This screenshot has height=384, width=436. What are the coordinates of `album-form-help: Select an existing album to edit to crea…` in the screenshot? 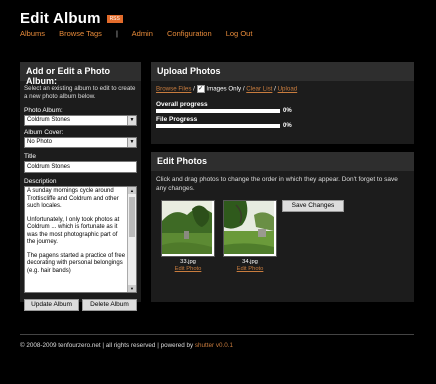 It's located at (80, 92).